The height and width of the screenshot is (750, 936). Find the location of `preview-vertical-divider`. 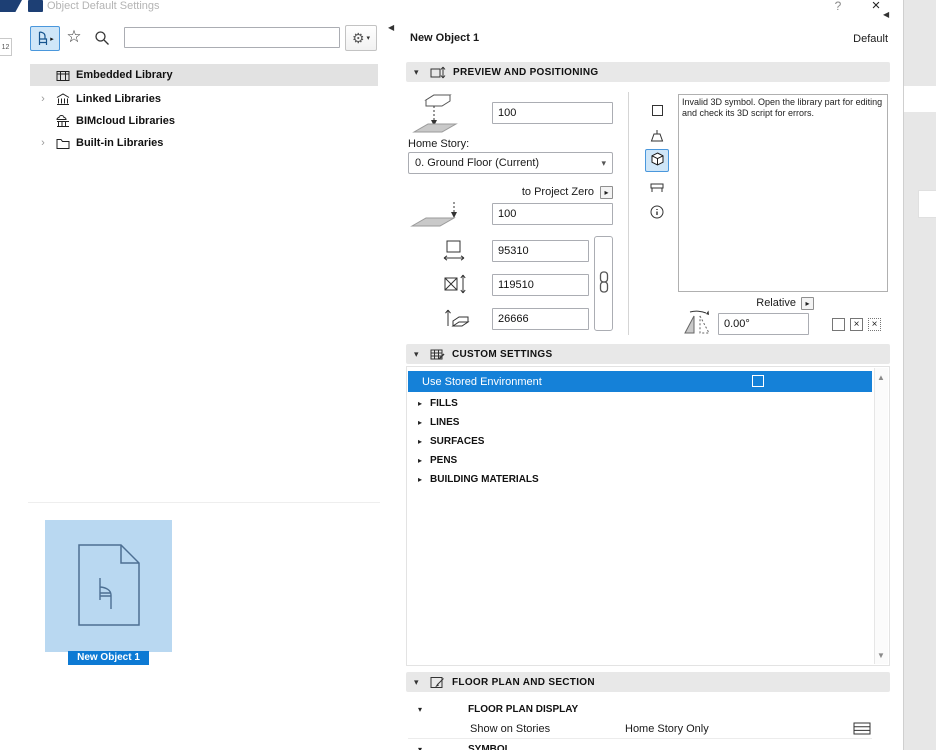

preview-vertical-divider is located at coordinates (628, 213).